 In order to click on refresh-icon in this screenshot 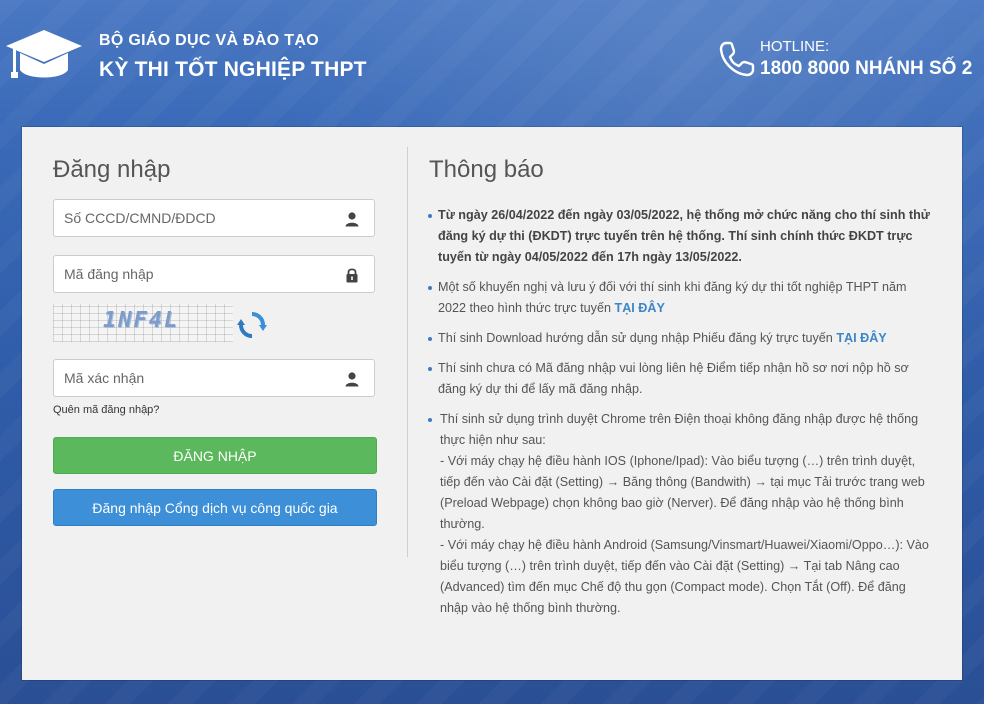, I will do `click(252, 325)`.